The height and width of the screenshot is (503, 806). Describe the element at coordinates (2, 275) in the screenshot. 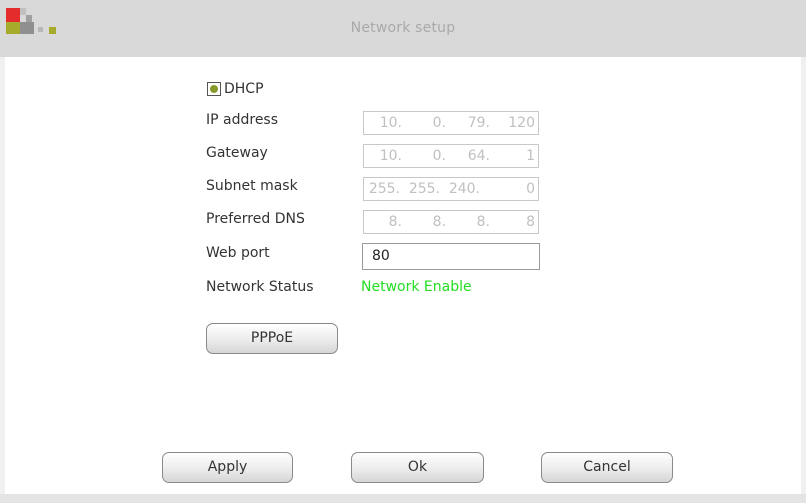

I see `left-edge` at that location.